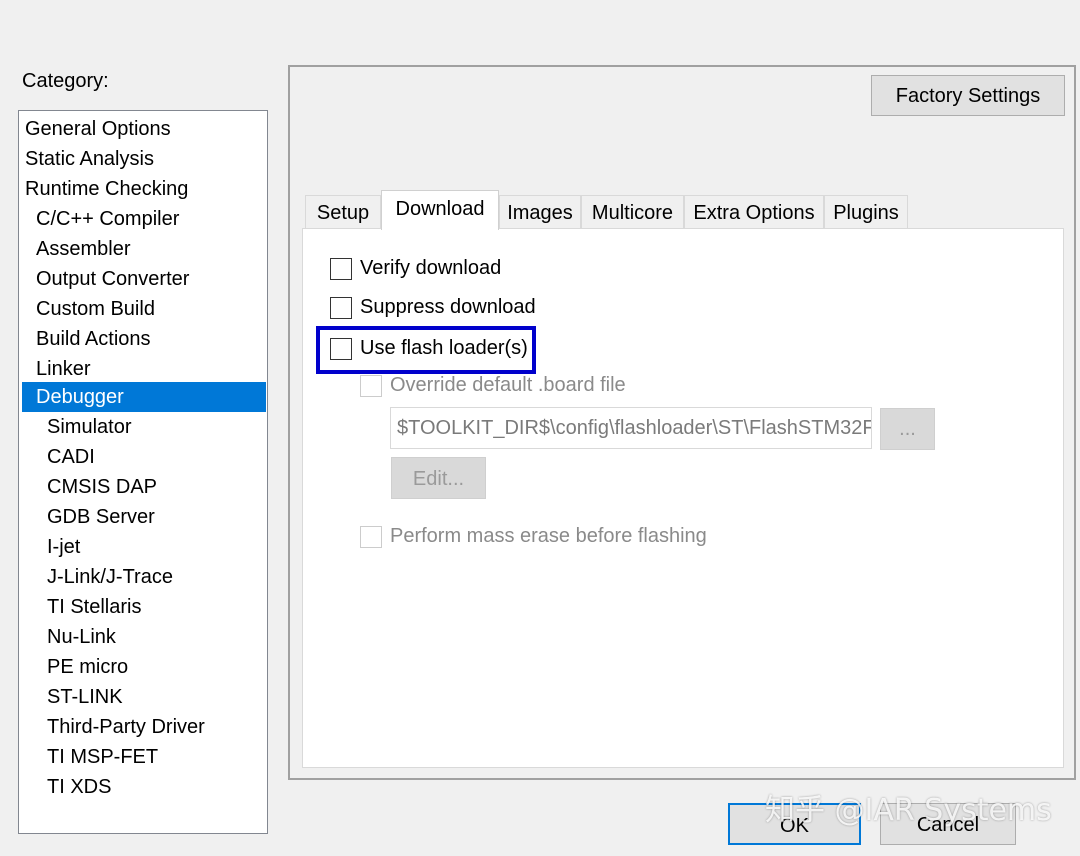  Describe the element at coordinates (343, 212) in the screenshot. I see `tab-setup: Setup` at that location.